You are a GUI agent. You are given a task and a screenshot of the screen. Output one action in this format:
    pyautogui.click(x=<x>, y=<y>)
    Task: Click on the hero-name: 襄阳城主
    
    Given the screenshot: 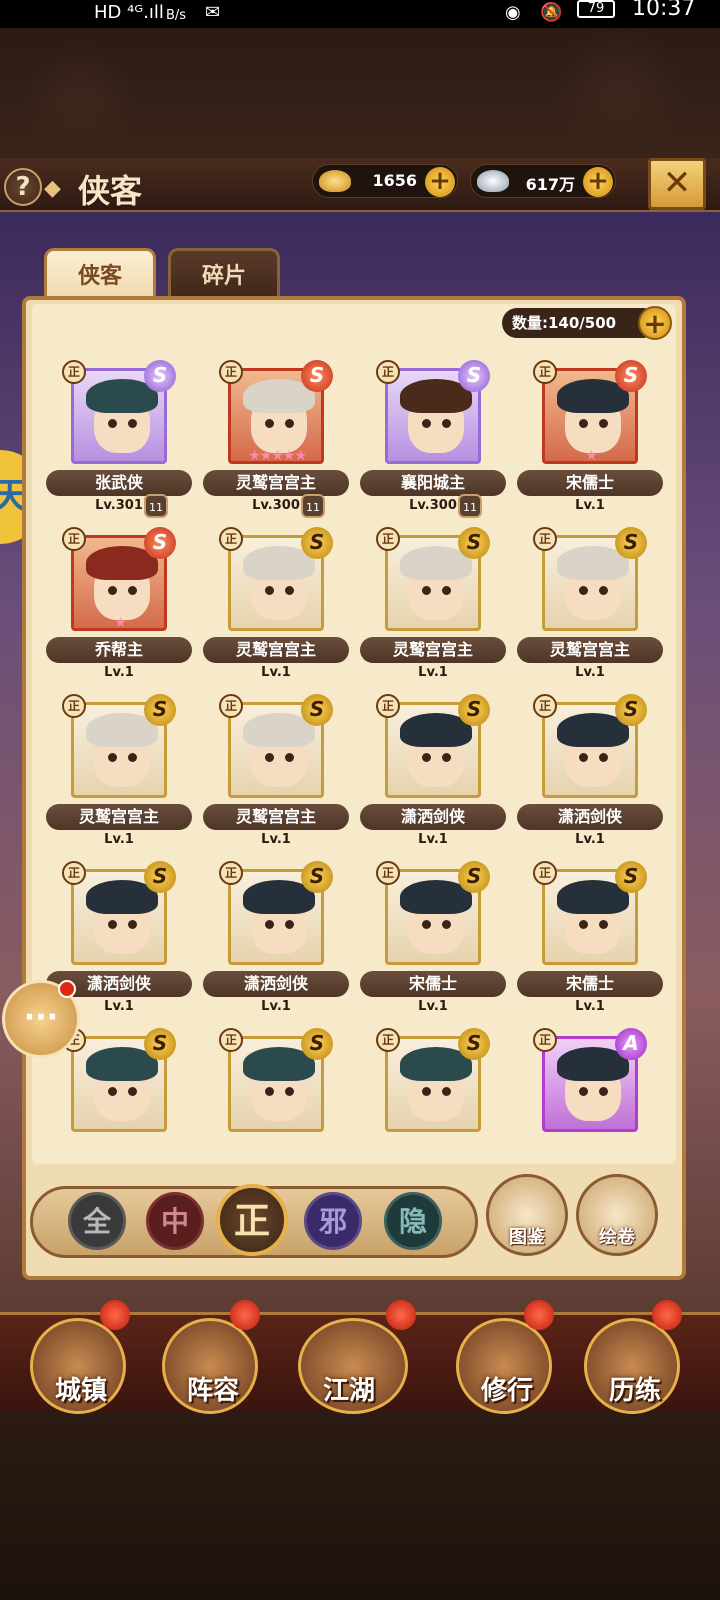 What is the action you would take?
    pyautogui.click(x=433, y=483)
    